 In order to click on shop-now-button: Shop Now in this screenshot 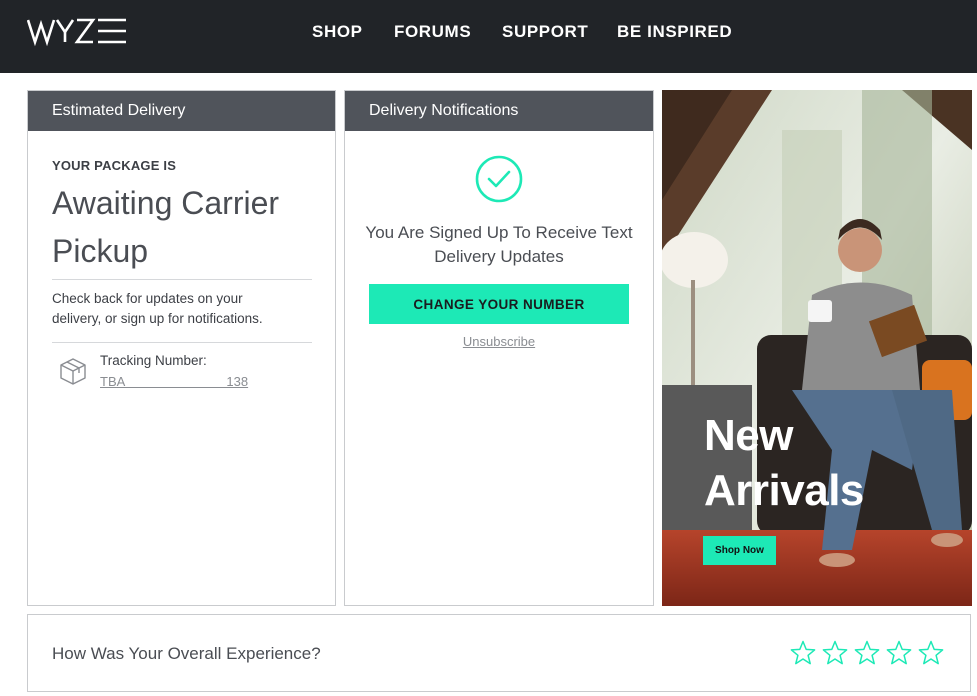, I will do `click(739, 550)`.